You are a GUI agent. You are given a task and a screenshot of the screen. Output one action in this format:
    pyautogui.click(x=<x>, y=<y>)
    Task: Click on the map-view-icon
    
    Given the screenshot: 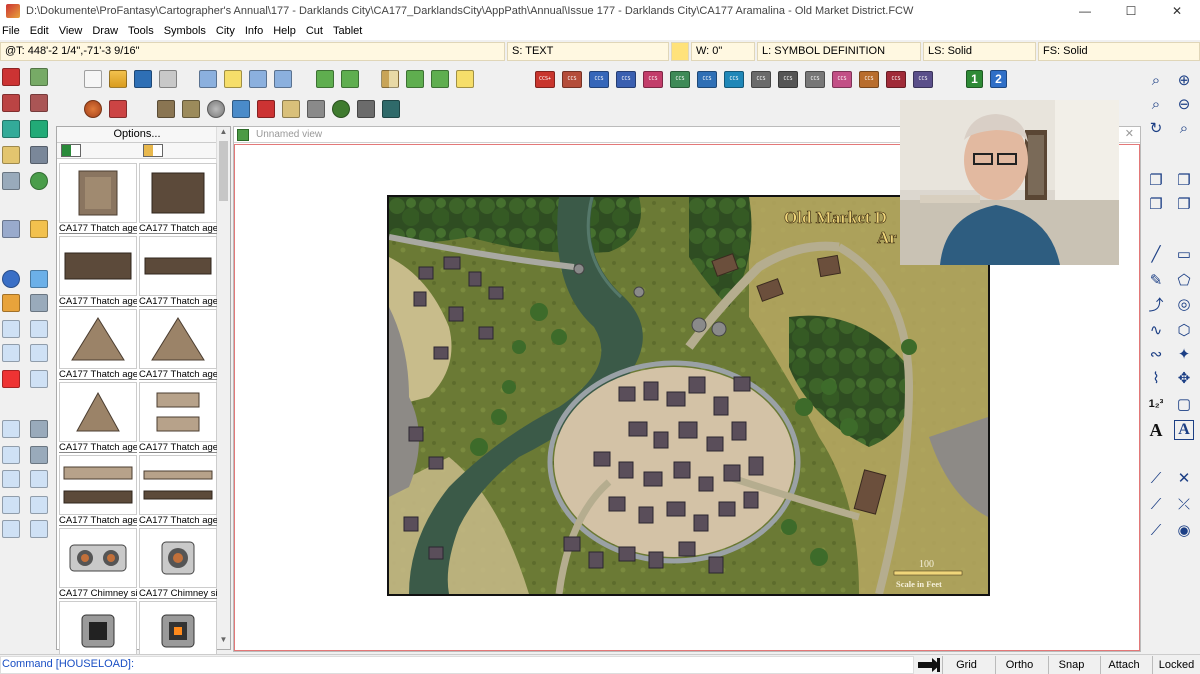 What is the action you would take?
    pyautogui.click(x=241, y=109)
    